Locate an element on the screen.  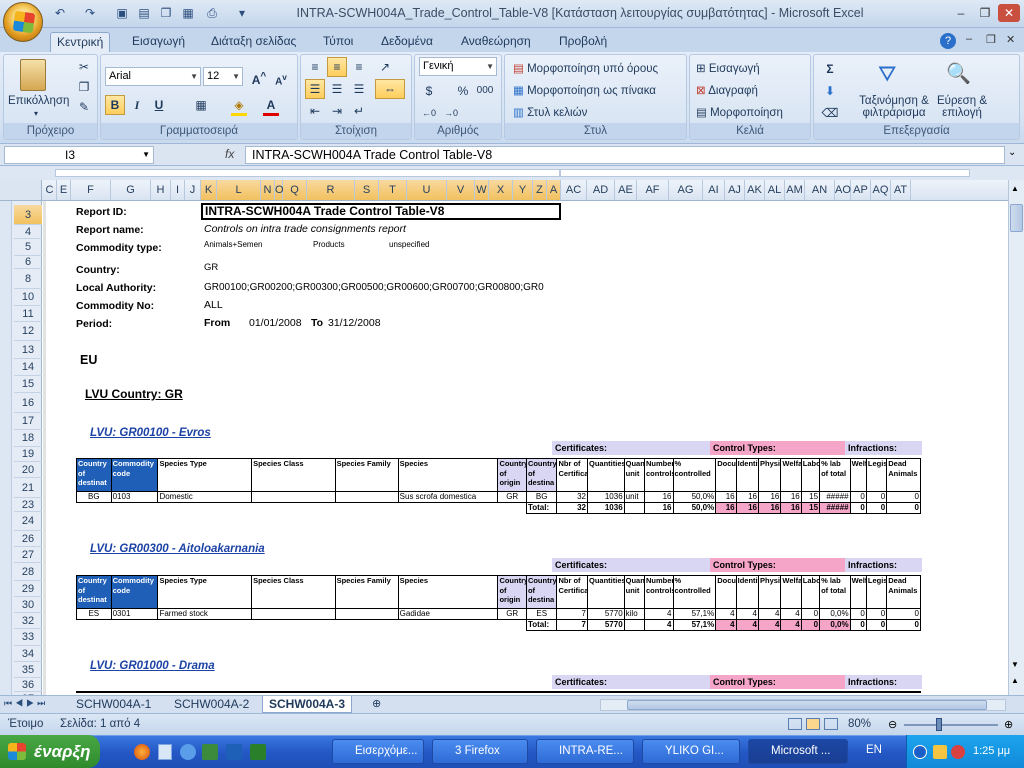
row-header-15: 15 is located at coordinates (28, 384).